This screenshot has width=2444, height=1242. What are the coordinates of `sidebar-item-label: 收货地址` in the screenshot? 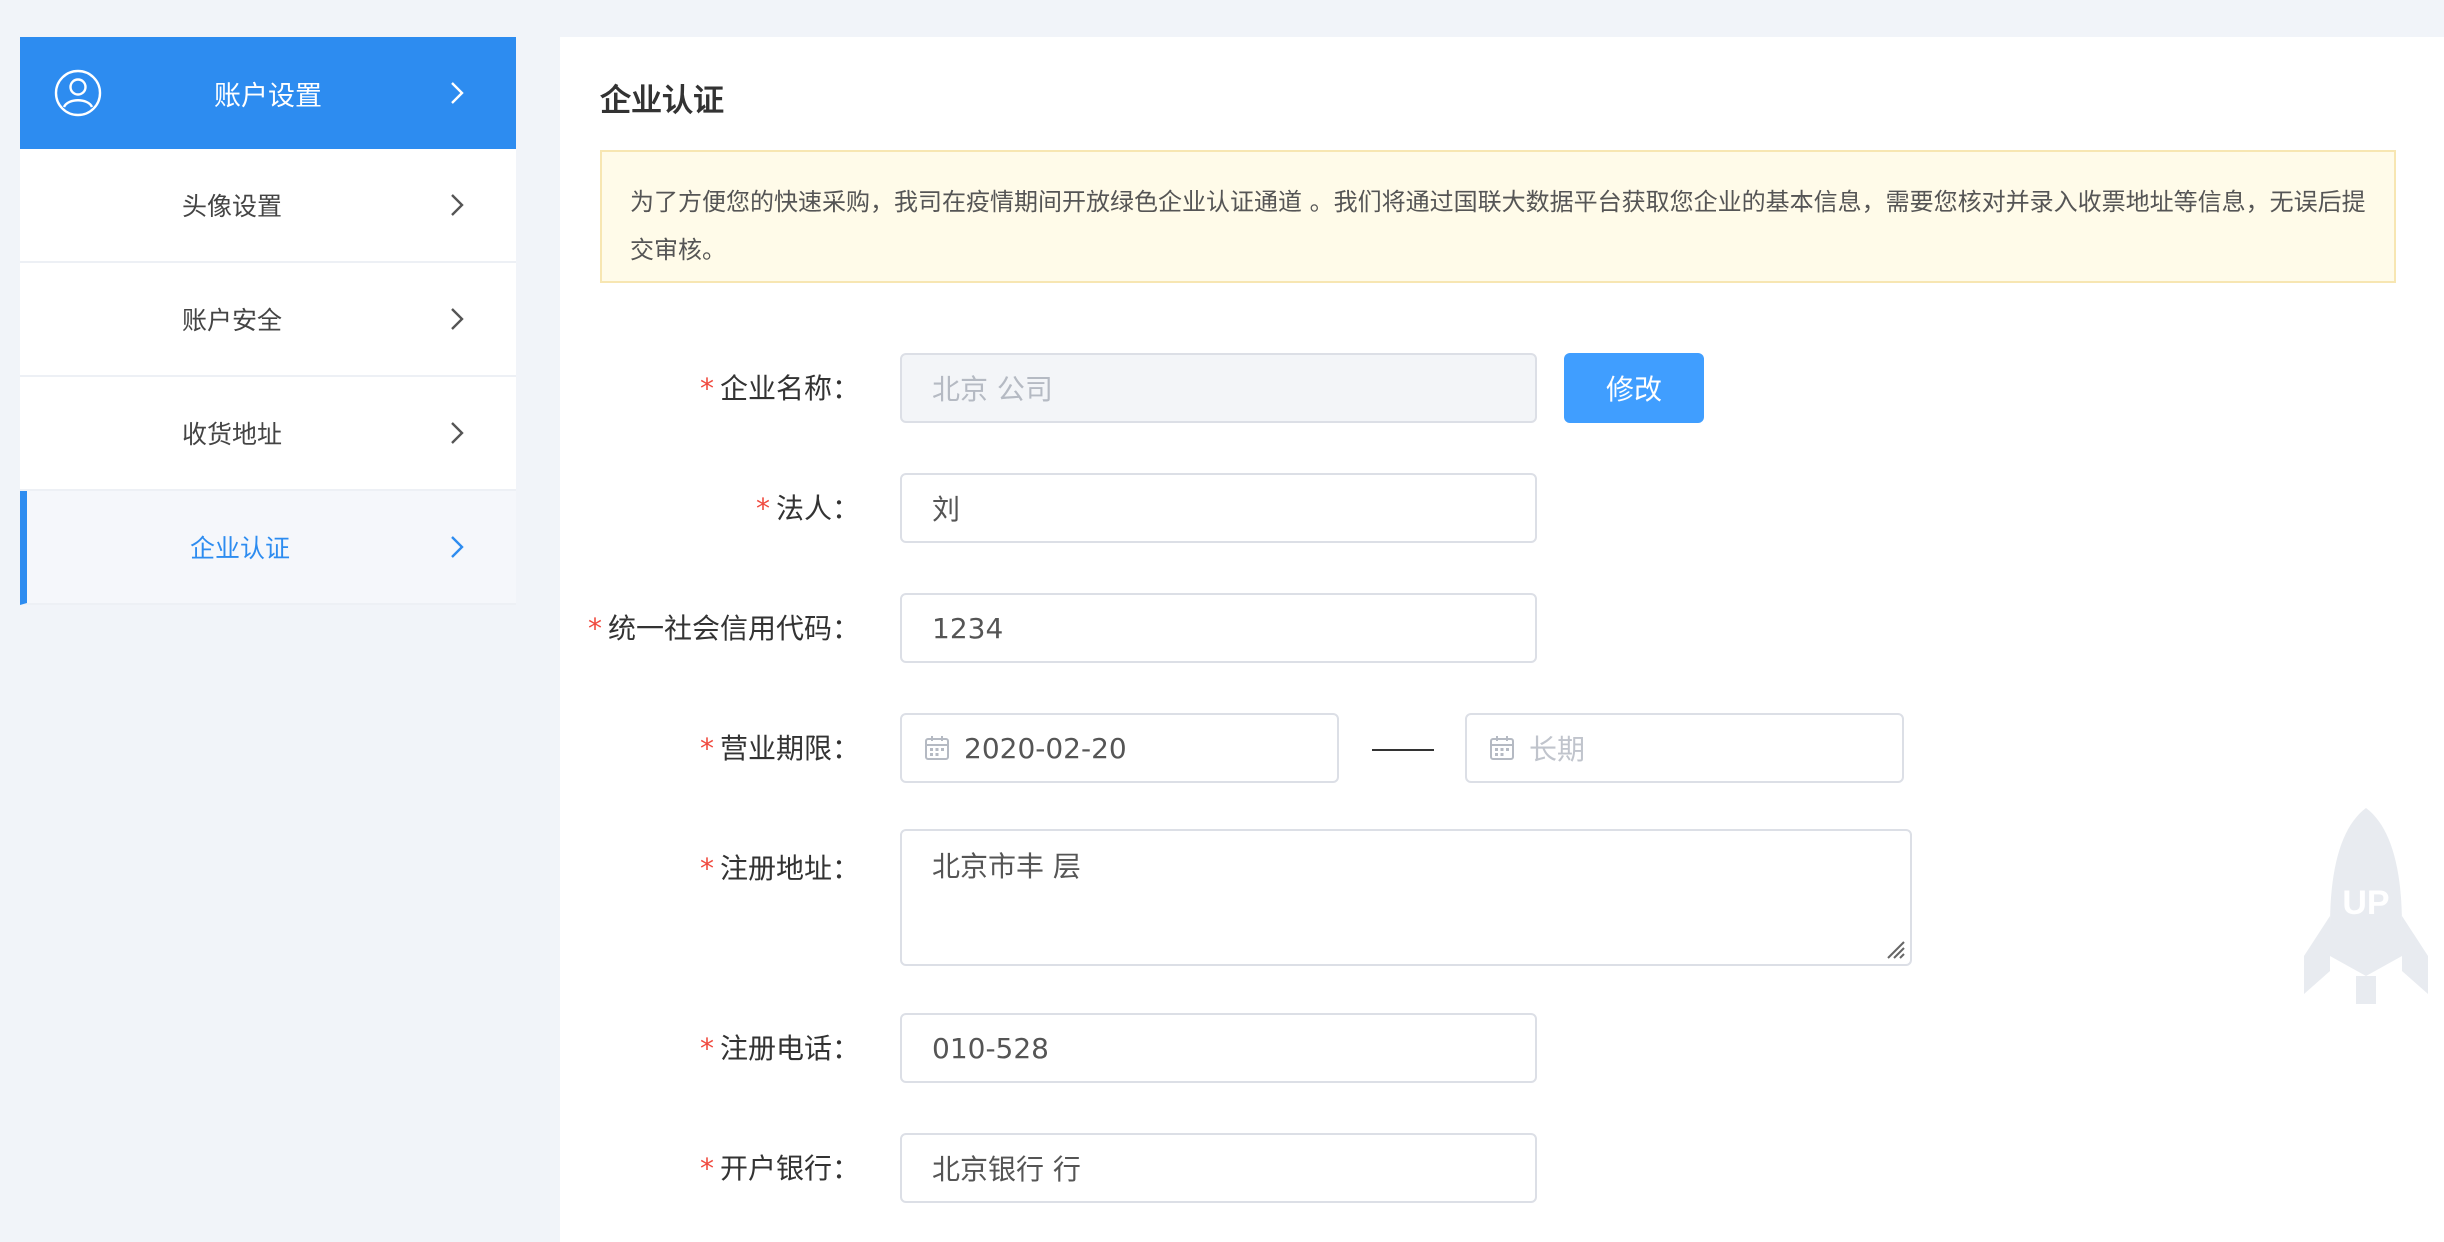 It's located at (232, 434).